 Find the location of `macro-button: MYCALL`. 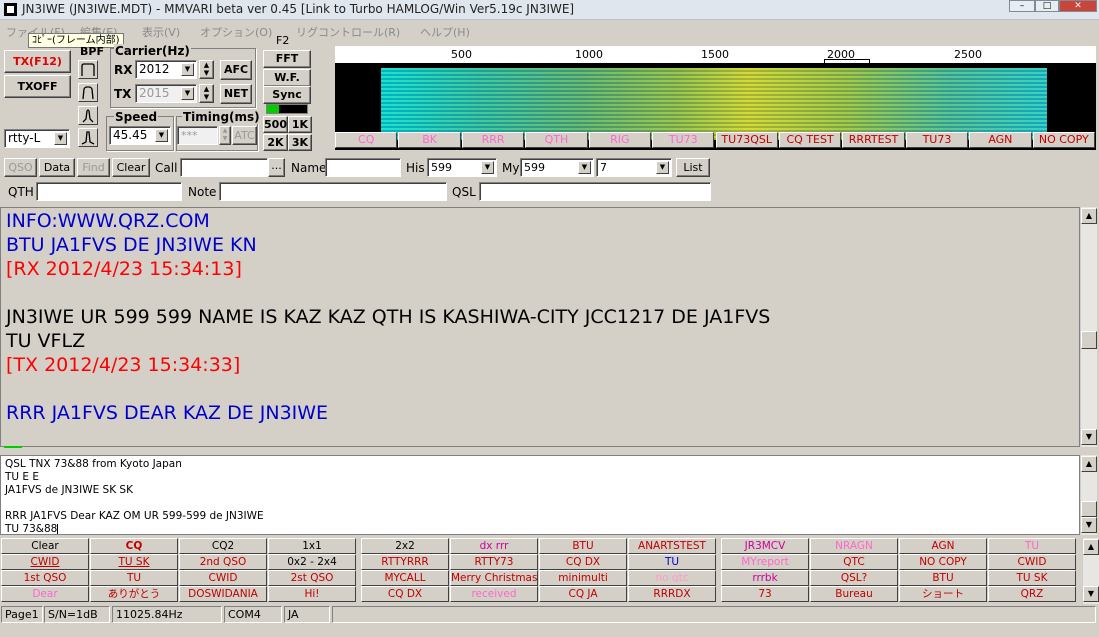

macro-button: MYCALL is located at coordinates (405, 578).